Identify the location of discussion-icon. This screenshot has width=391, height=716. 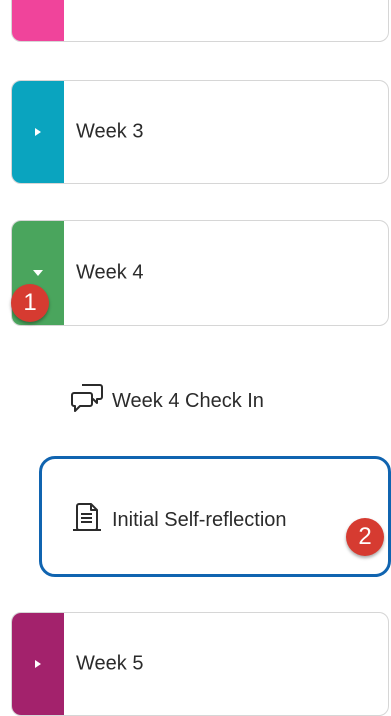
(87, 401).